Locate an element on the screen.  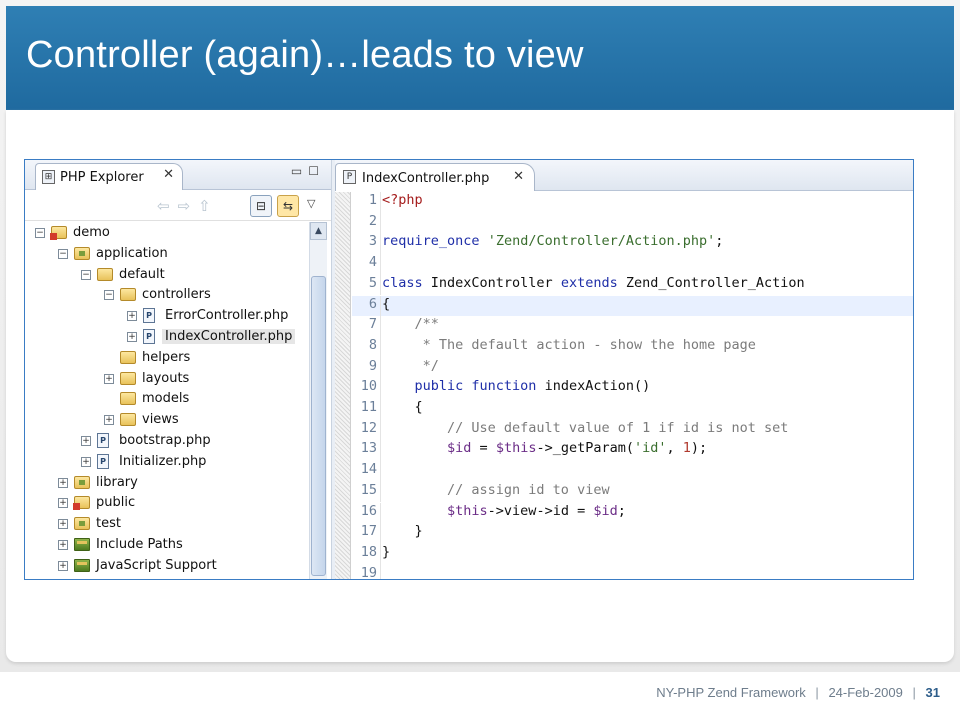
code-text: // assign id to view is located at coordinates (496, 490).